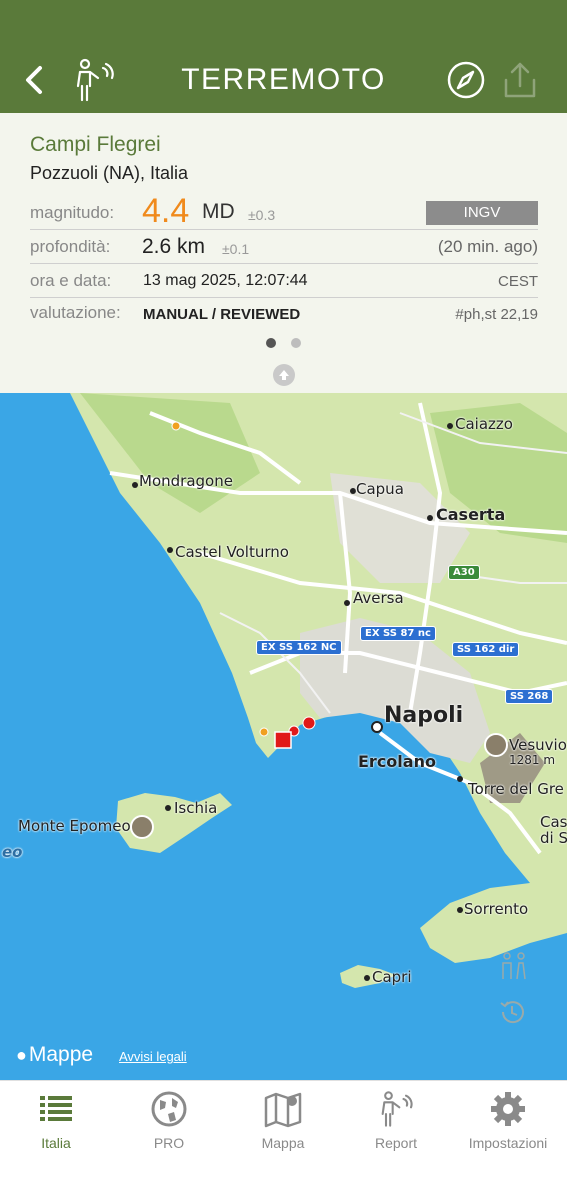 Image resolution: width=567 pixels, height=1201 pixels. What do you see at coordinates (222, 314) in the screenshot?
I see `evaluation-value: MANUAL / REVIEWED` at bounding box center [222, 314].